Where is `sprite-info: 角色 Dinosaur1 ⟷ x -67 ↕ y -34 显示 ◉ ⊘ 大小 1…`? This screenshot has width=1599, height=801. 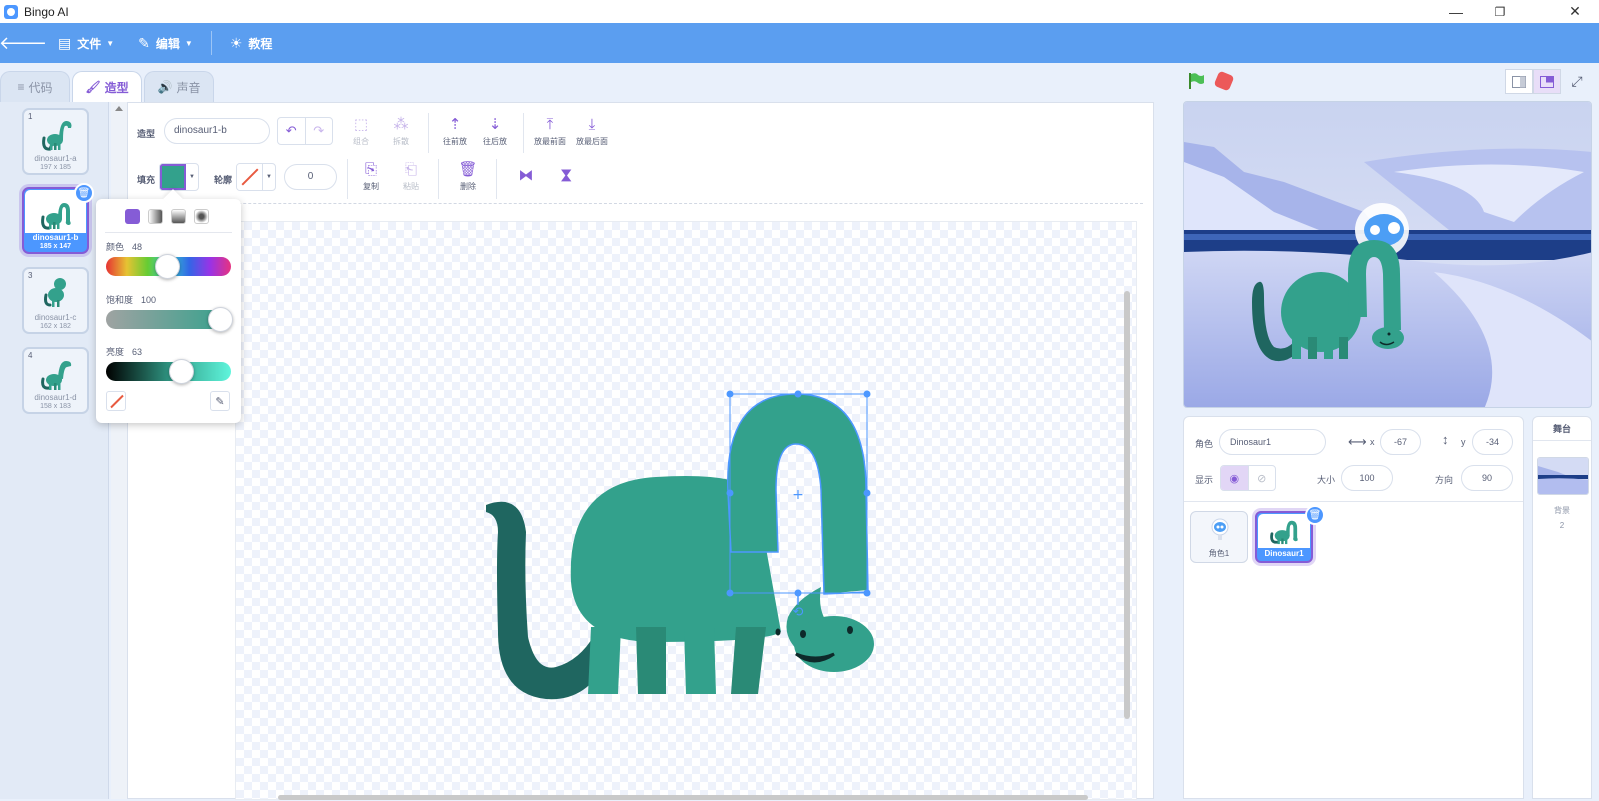 sprite-info: 角色 Dinosaur1 ⟷ x -67 ↕ y -34 显示 ◉ ⊘ 大小 1… is located at coordinates (1353, 459).